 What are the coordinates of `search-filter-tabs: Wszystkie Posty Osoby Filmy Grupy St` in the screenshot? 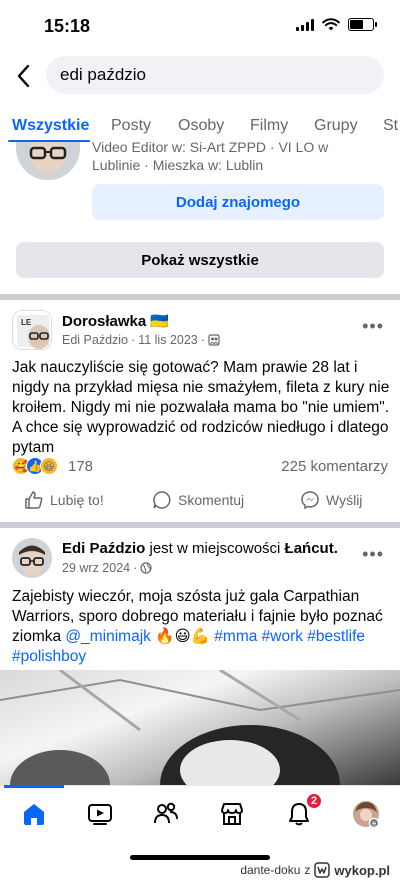 It's located at (200, 127).